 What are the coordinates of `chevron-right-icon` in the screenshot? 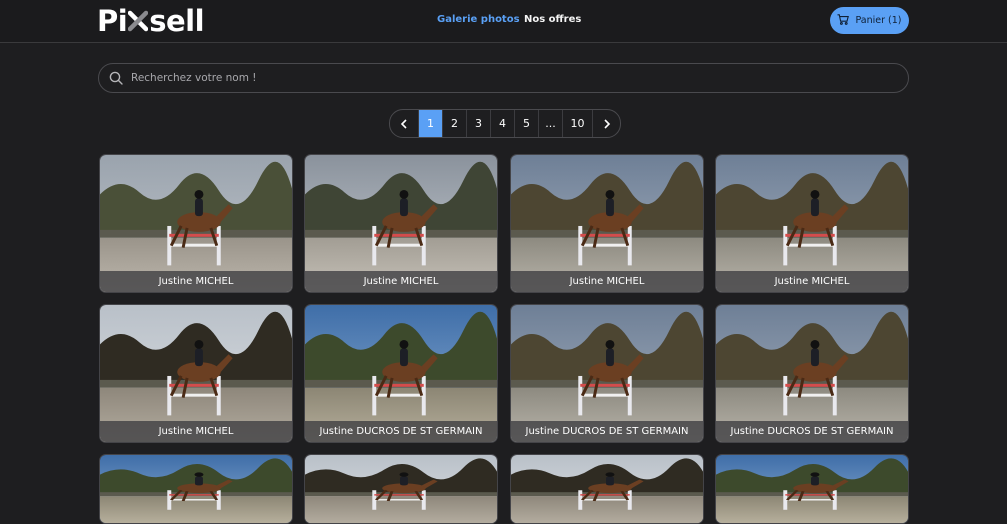 It's located at (606, 123).